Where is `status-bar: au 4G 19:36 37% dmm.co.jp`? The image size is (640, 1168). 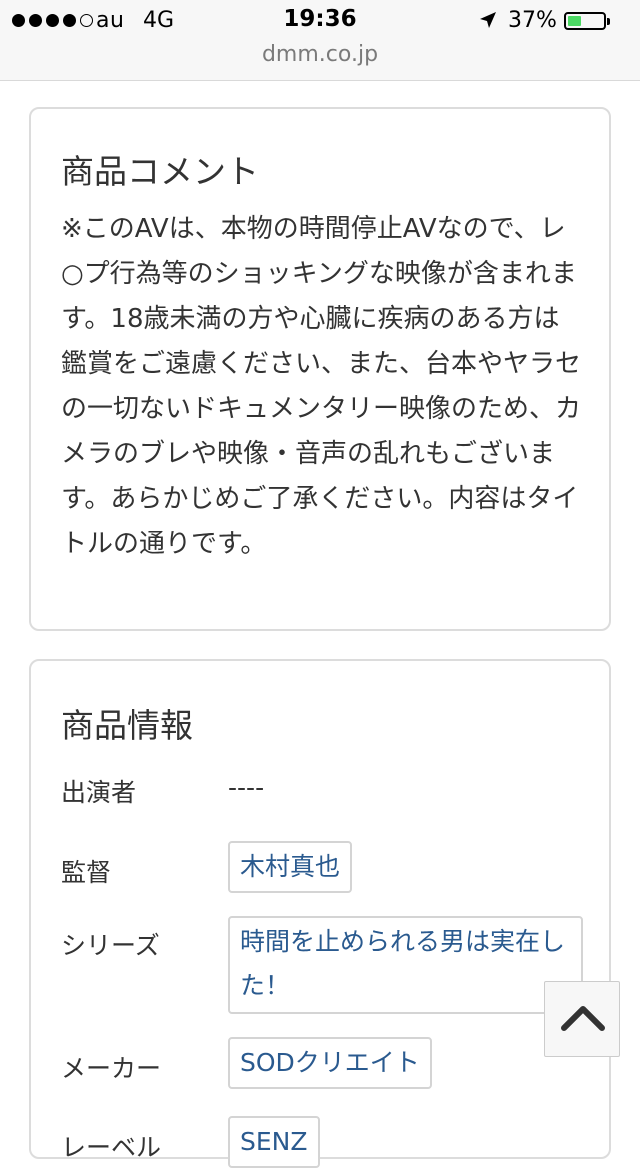 status-bar: au 4G 19:36 37% dmm.co.jp is located at coordinates (320, 40).